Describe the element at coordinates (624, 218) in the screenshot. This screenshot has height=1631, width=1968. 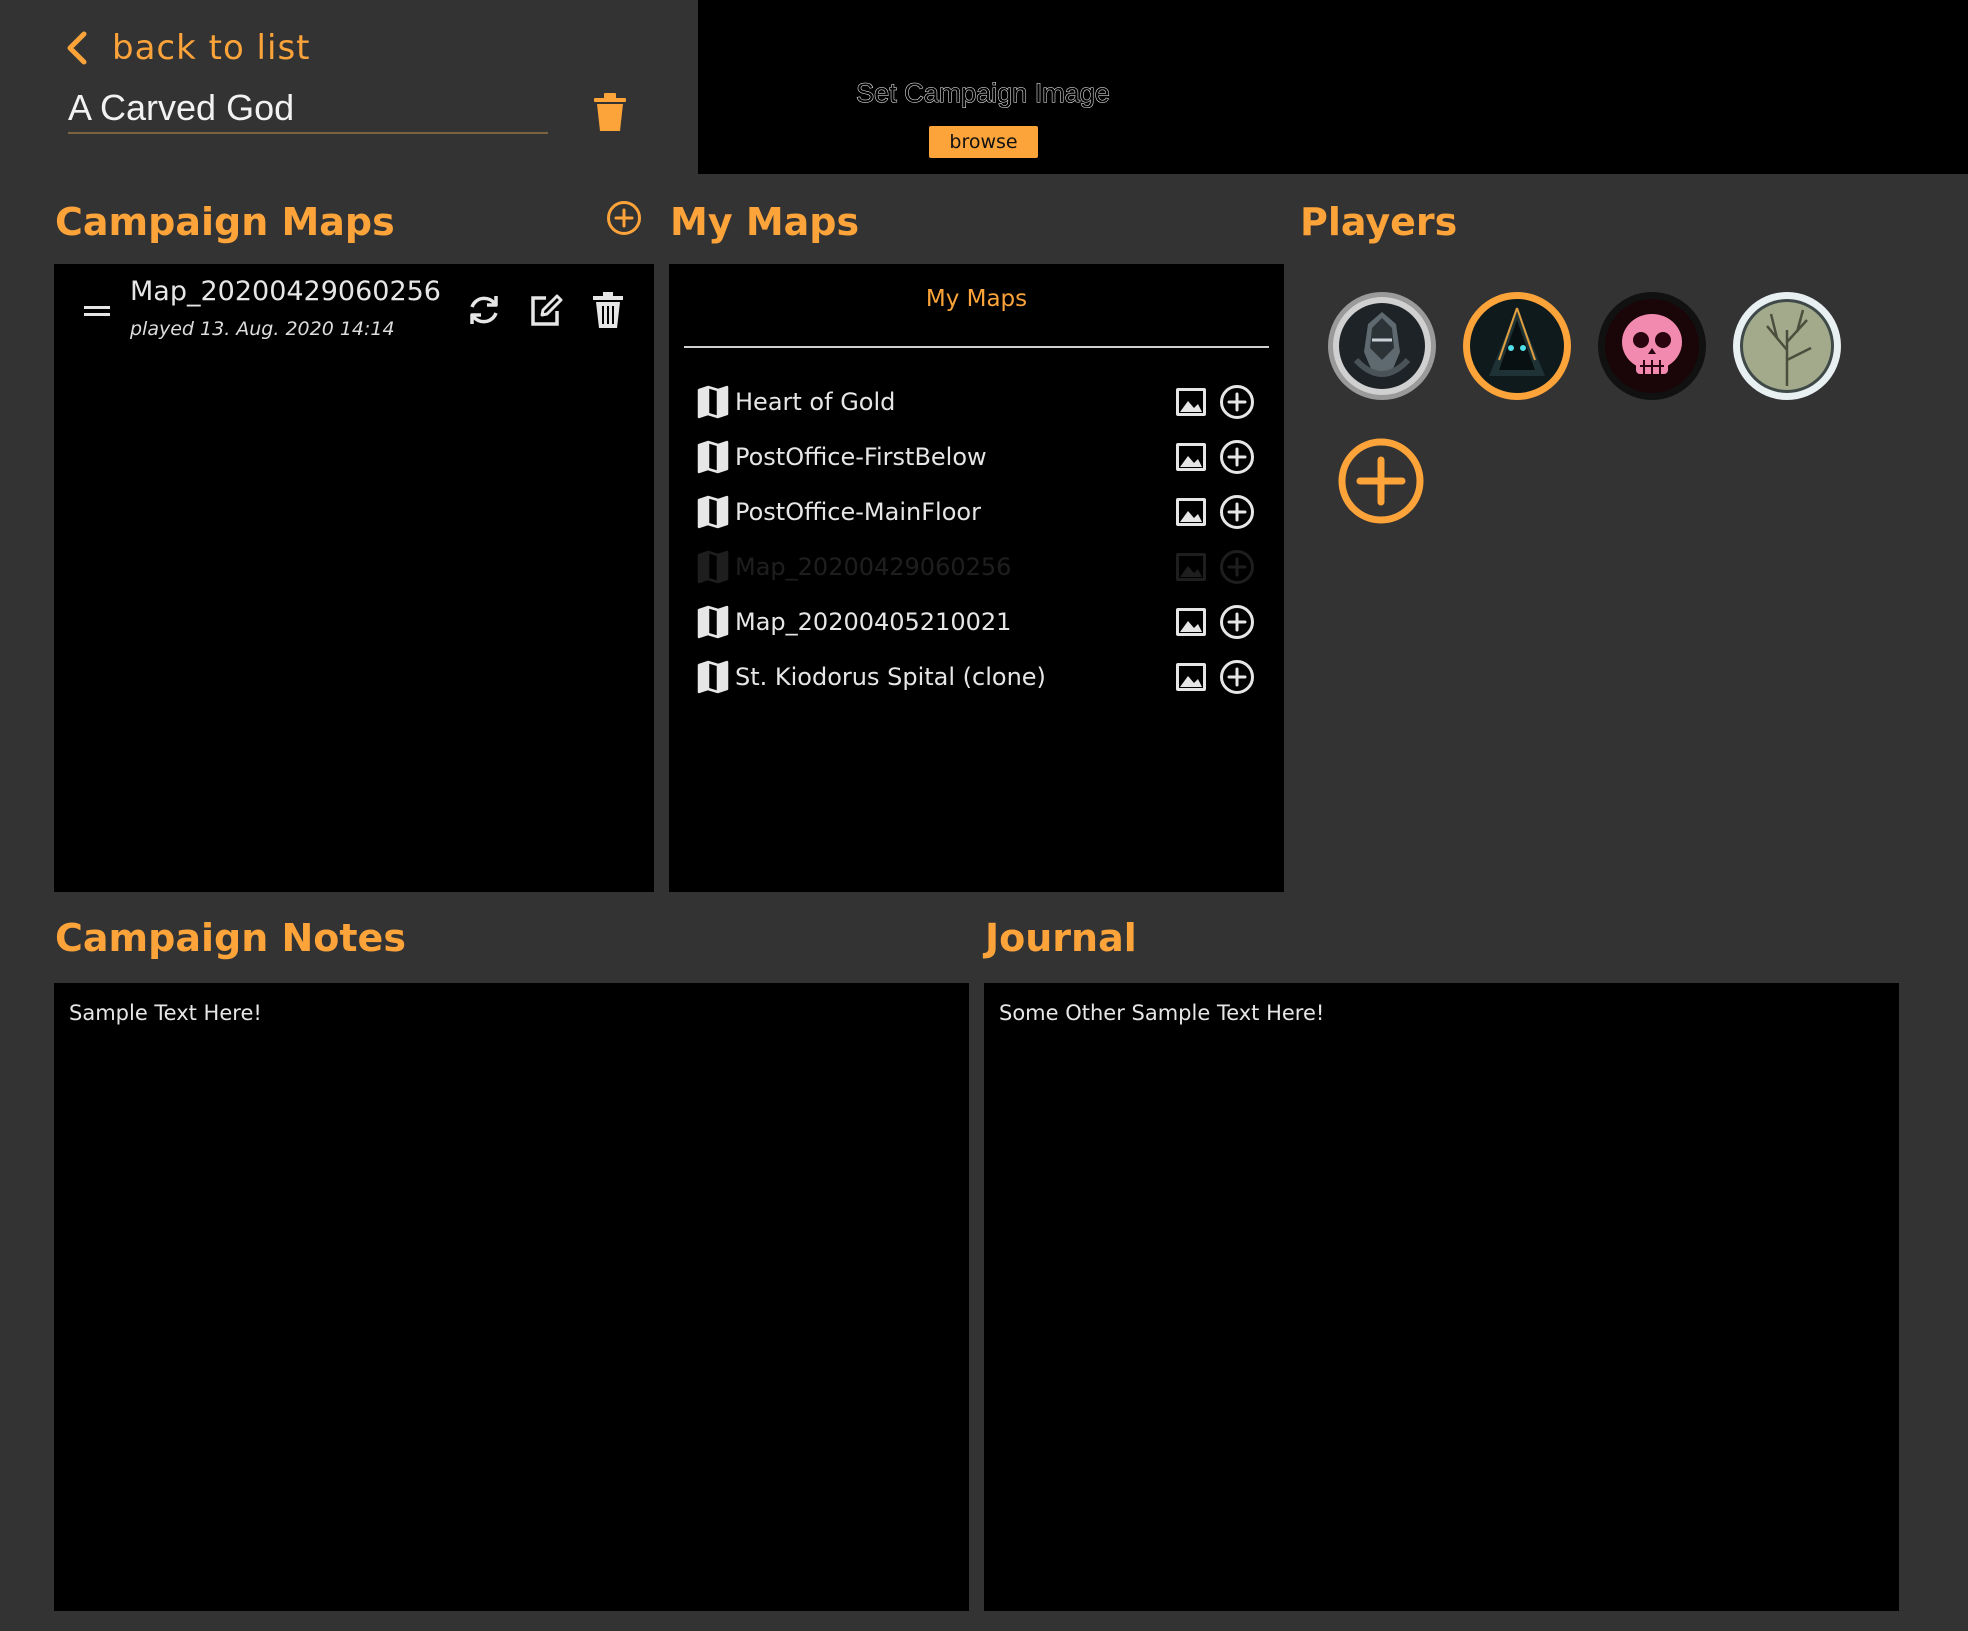
I see `add-campaign-map-icon` at that location.